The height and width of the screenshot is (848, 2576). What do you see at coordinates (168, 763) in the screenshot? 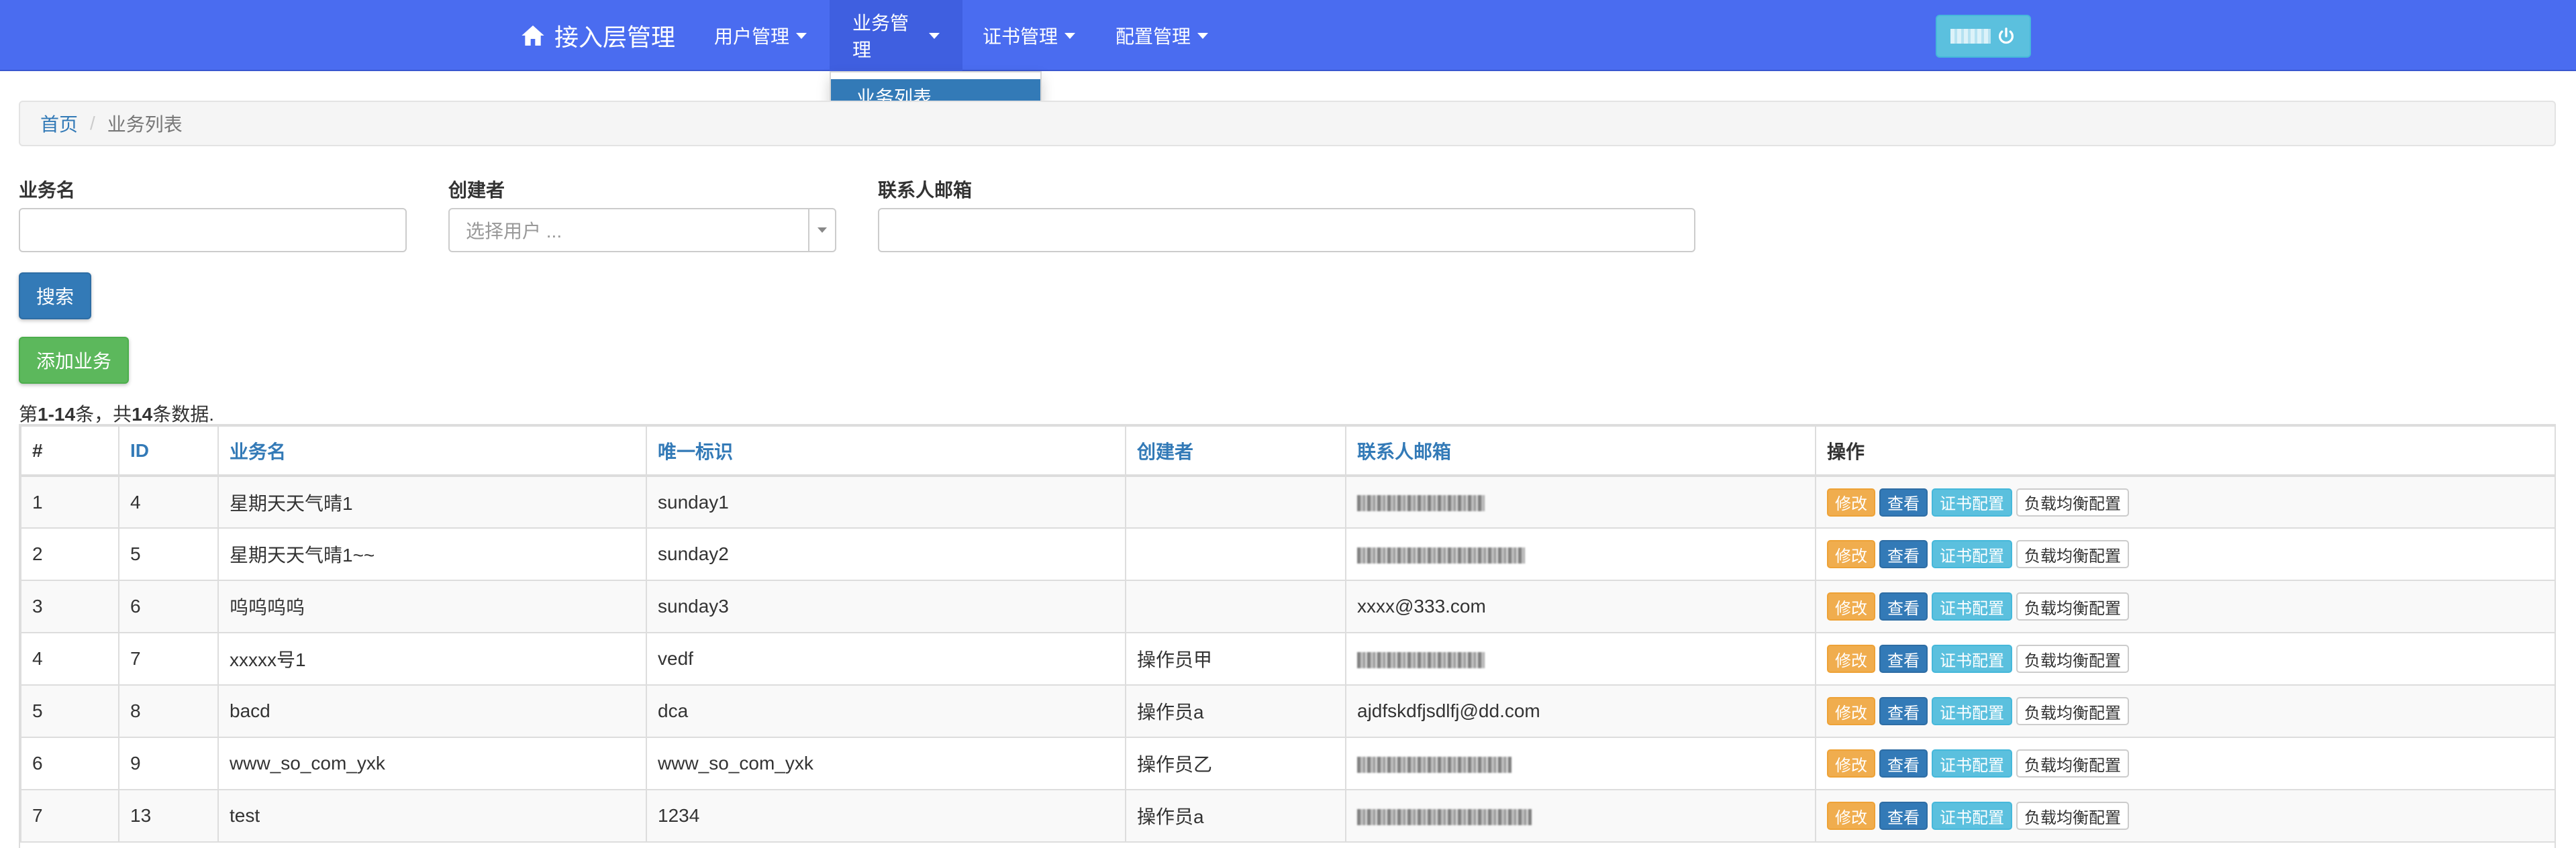
I see `cell-id: 9` at bounding box center [168, 763].